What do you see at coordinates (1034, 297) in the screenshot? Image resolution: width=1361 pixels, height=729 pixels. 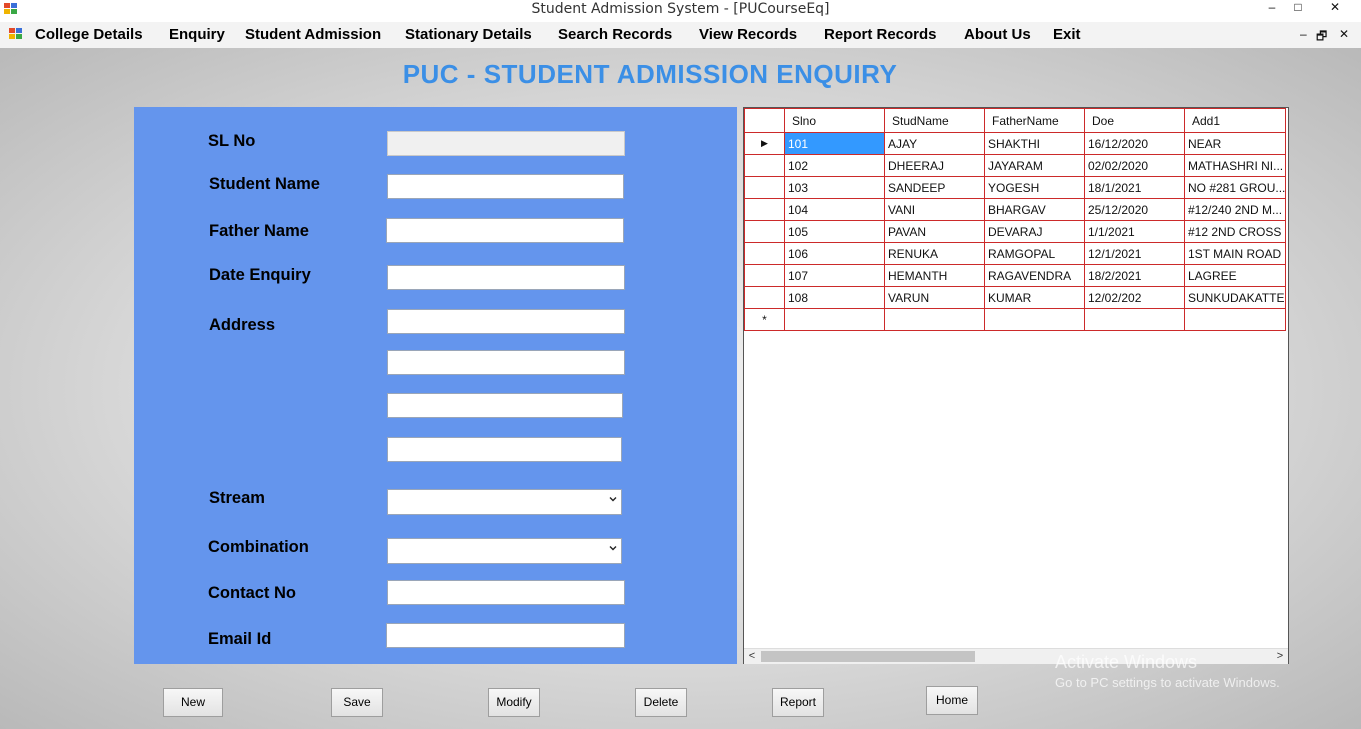 I see `table-cell: KUMAR` at bounding box center [1034, 297].